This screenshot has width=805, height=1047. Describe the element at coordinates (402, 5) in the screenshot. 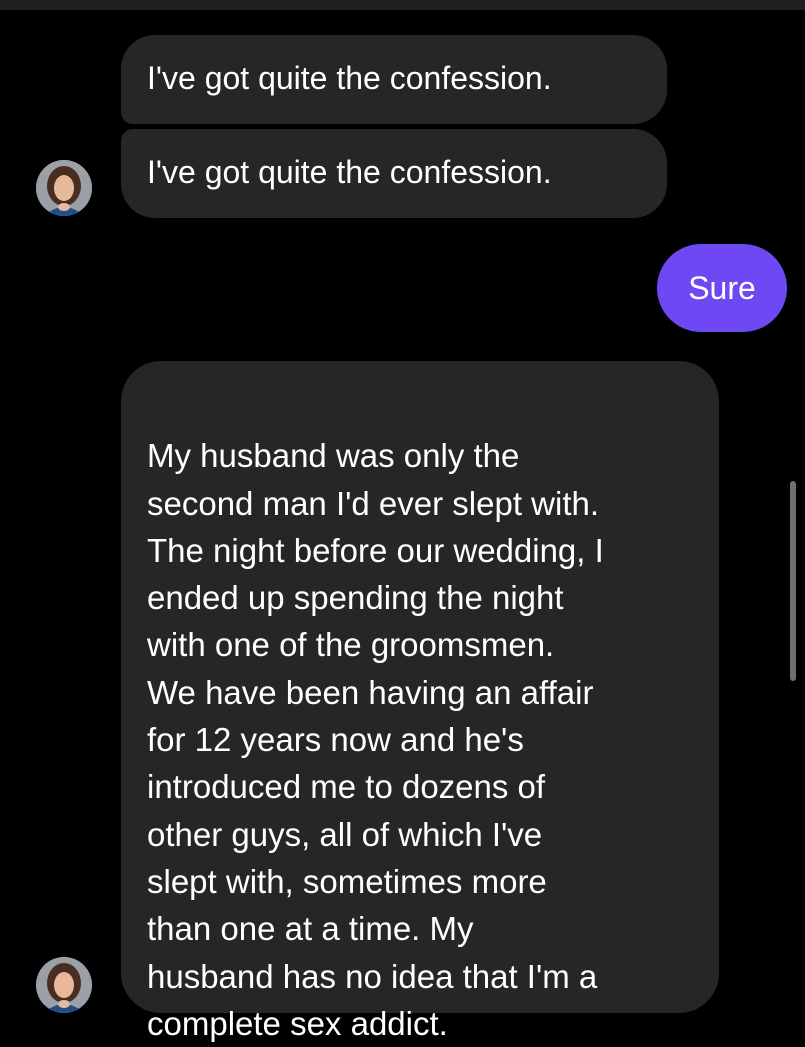

I see `top-status-strip` at that location.